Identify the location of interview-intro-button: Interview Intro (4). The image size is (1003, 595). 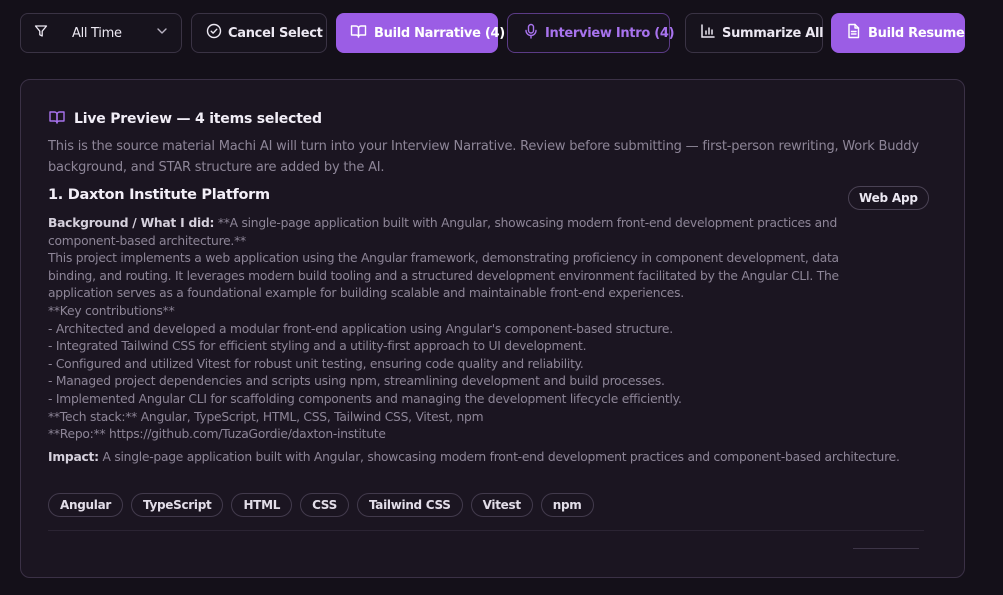
(591, 33).